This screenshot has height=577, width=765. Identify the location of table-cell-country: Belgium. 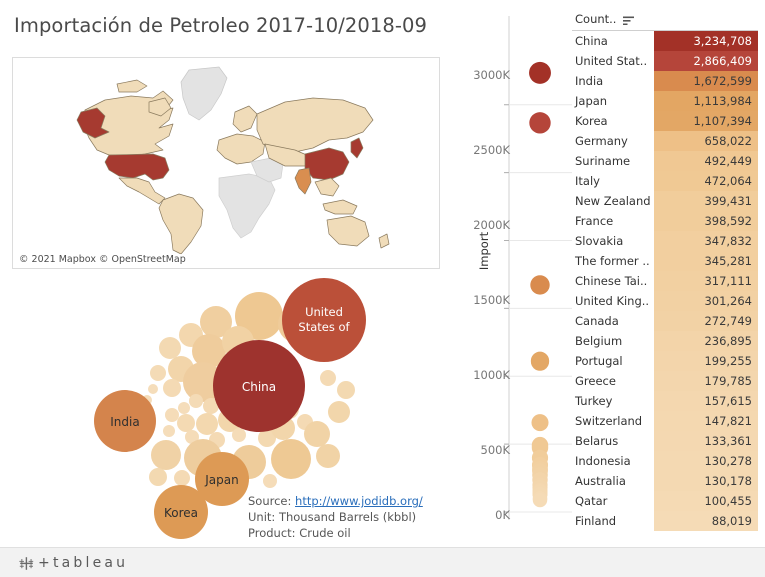
(599, 341).